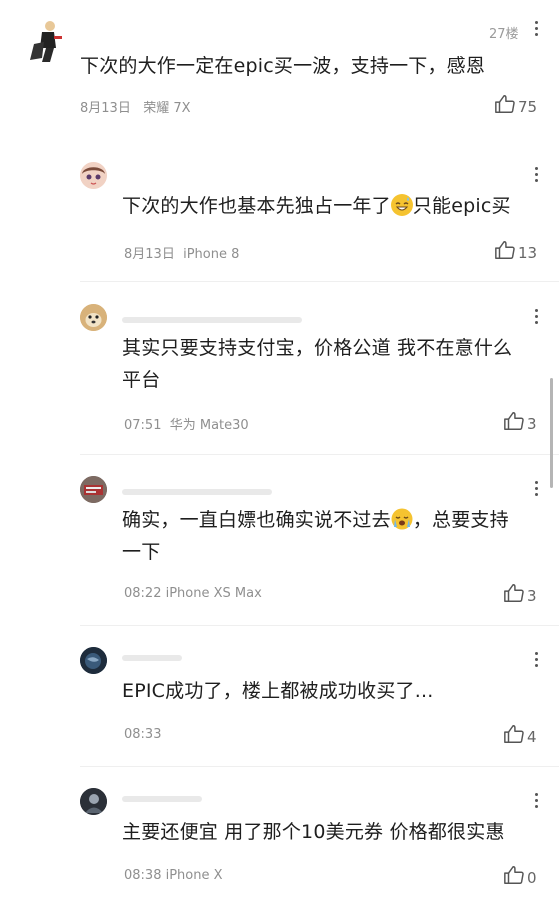 This screenshot has width=559, height=901. What do you see at coordinates (313, 832) in the screenshot?
I see `reply-text: 主要还便宜 用了那个10美元券 价格都很实惠` at bounding box center [313, 832].